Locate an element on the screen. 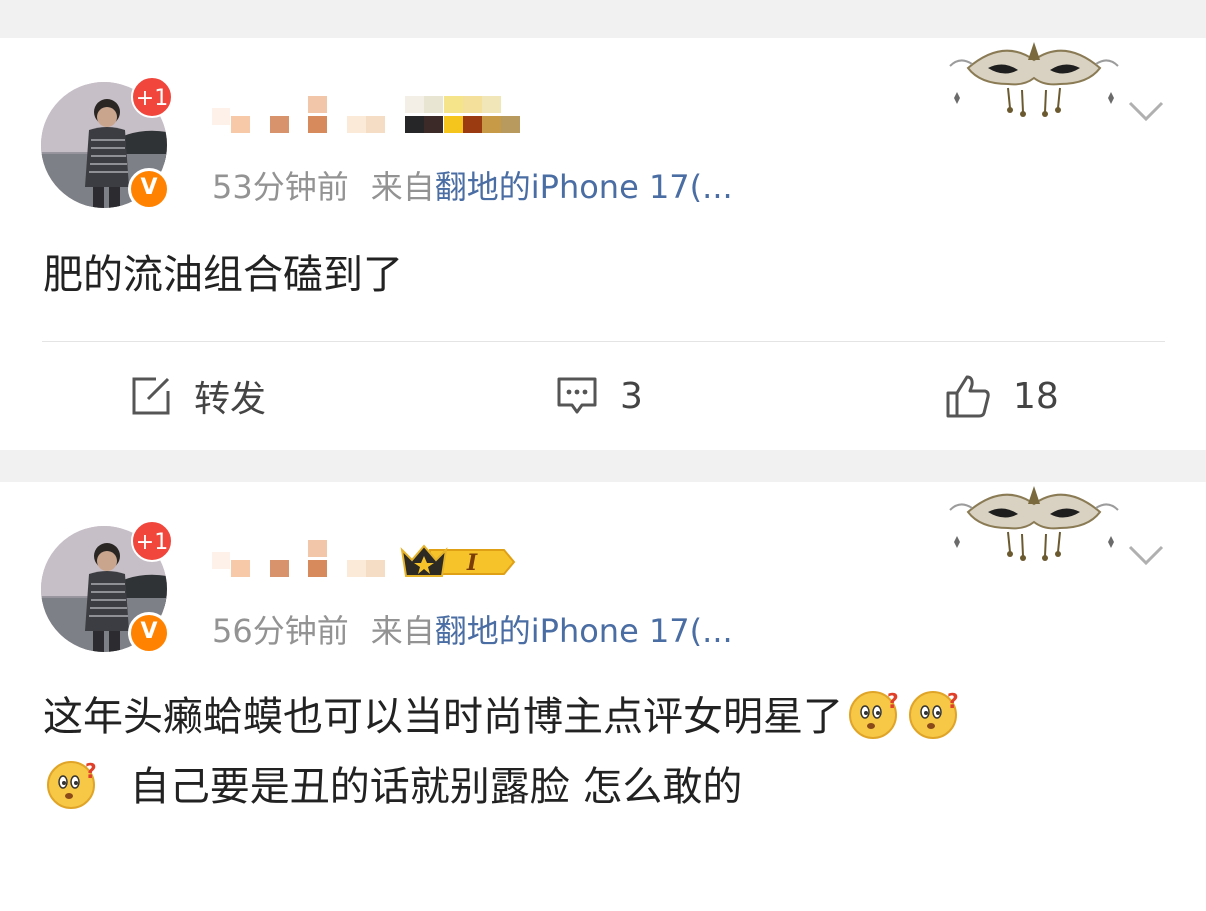  divider is located at coordinates (603, 341).